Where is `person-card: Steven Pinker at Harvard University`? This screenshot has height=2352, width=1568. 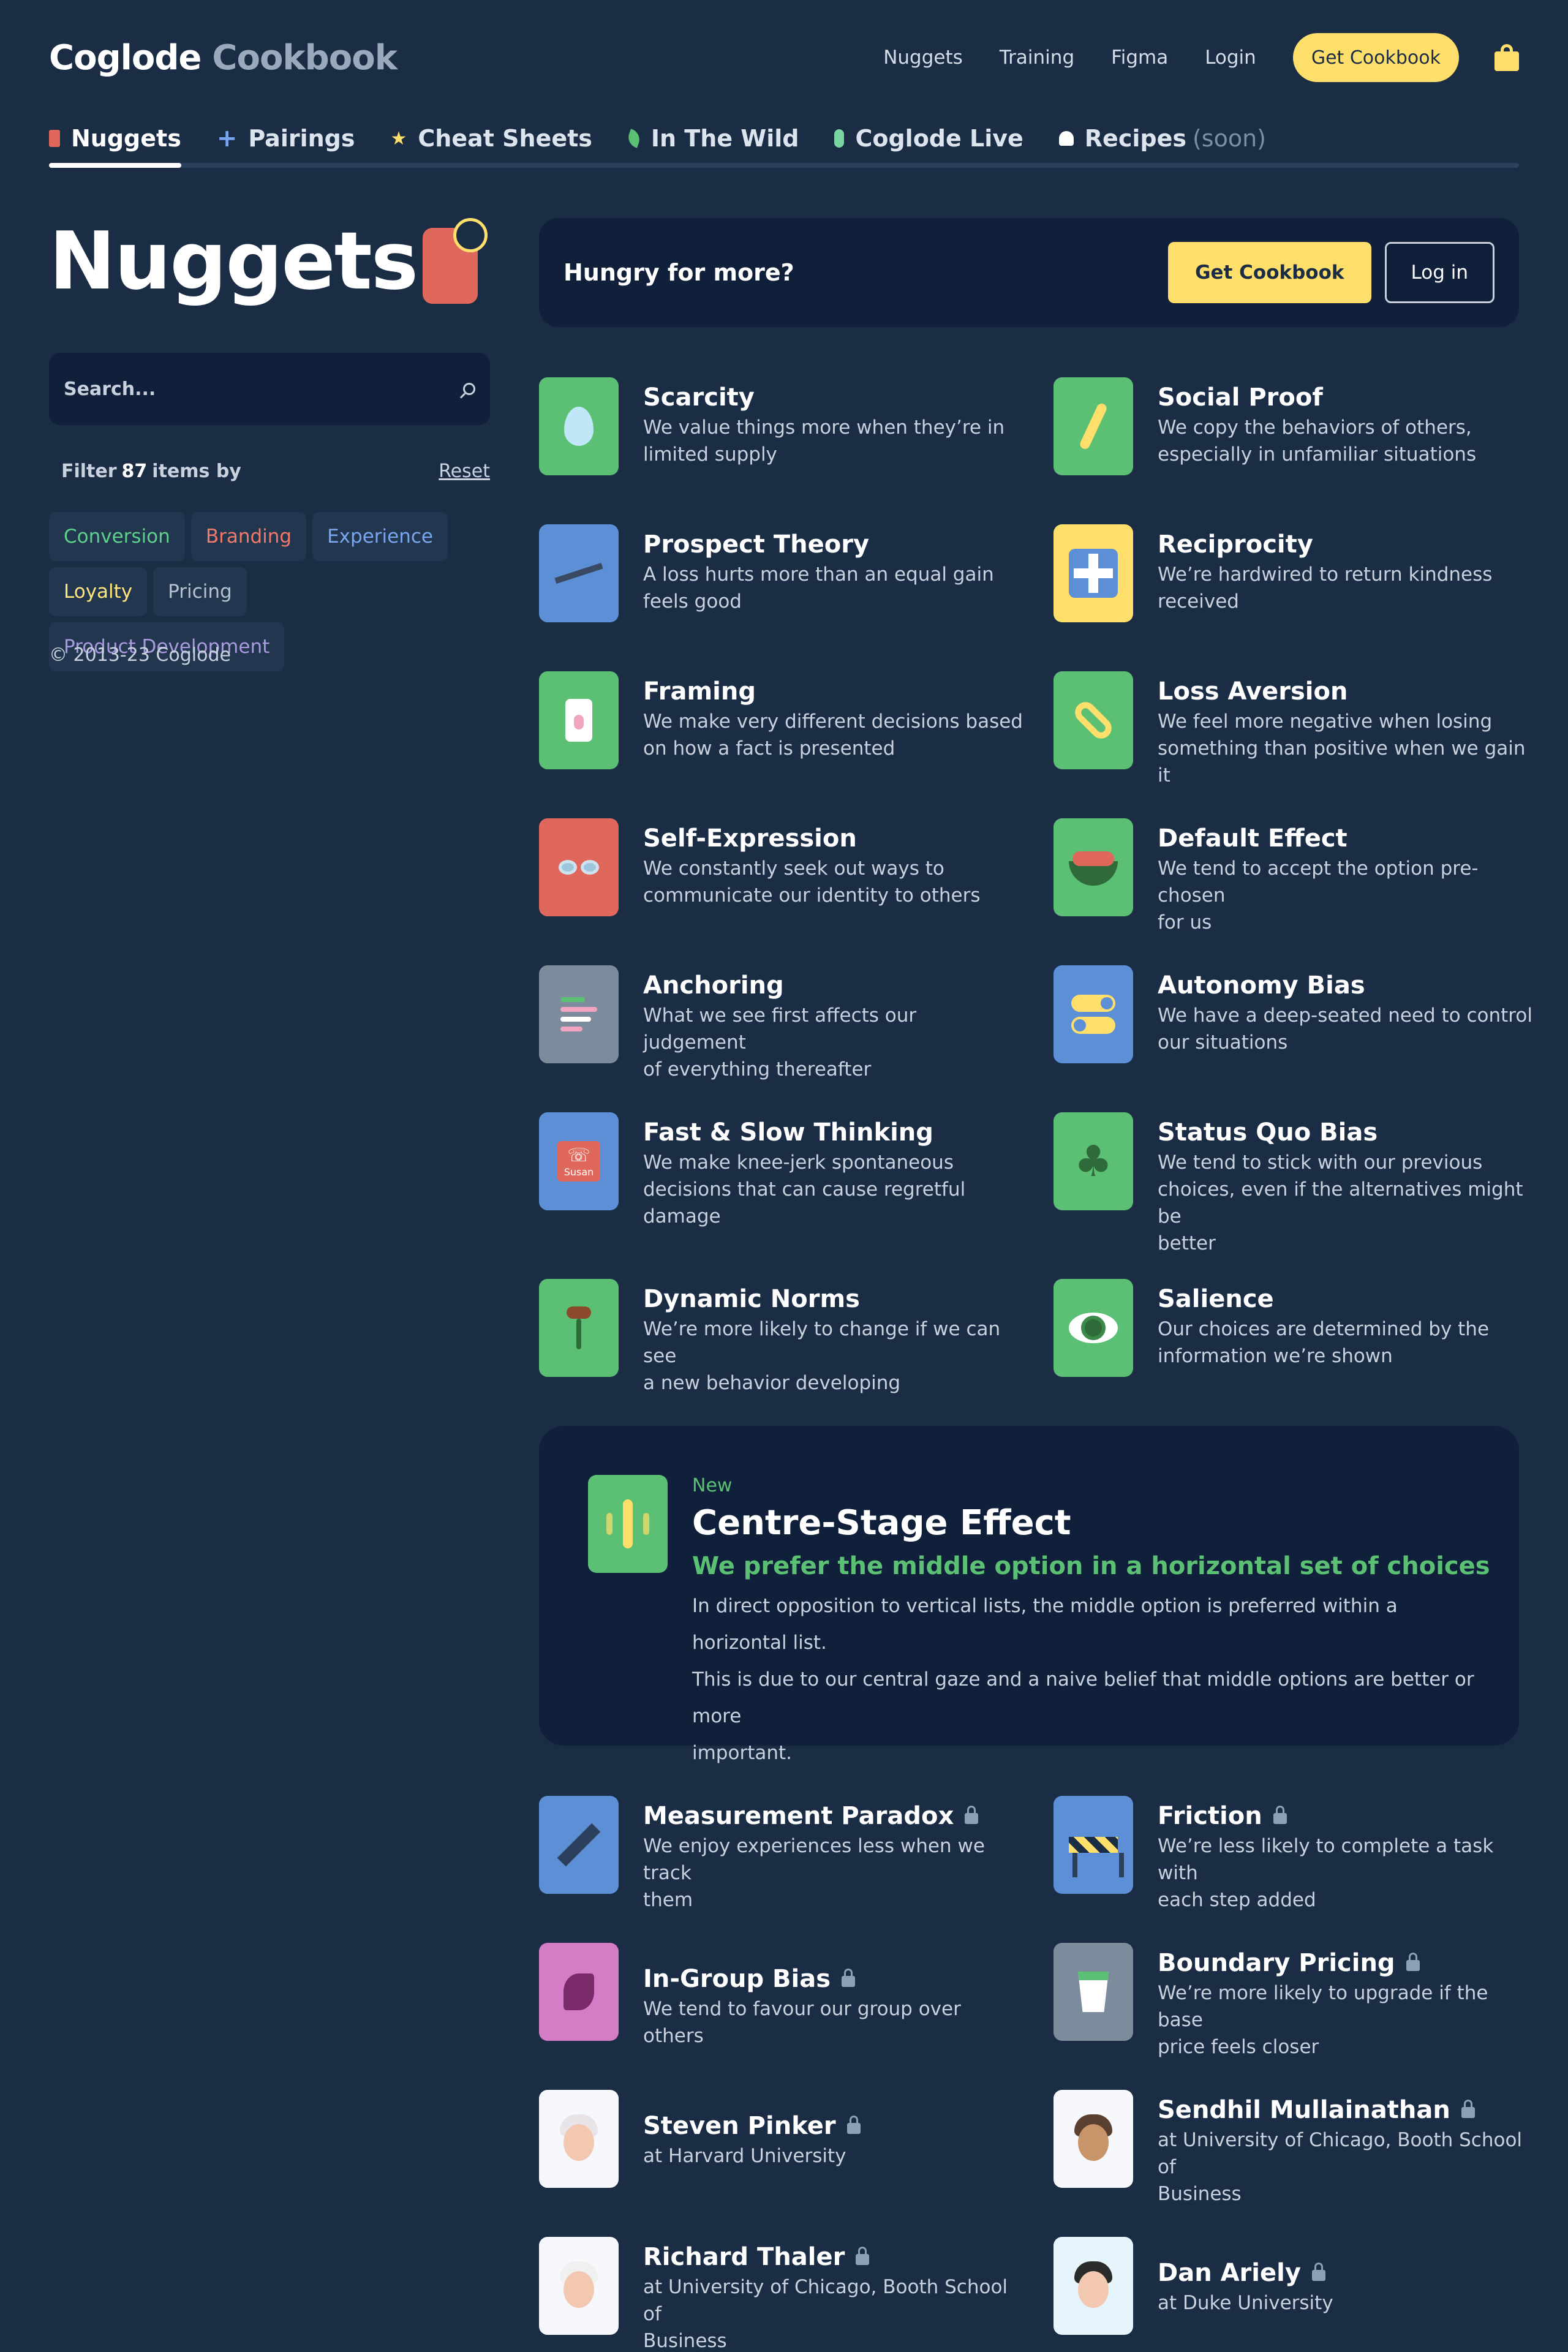
person-card: Steven Pinker at Harvard University is located at coordinates (781, 2139).